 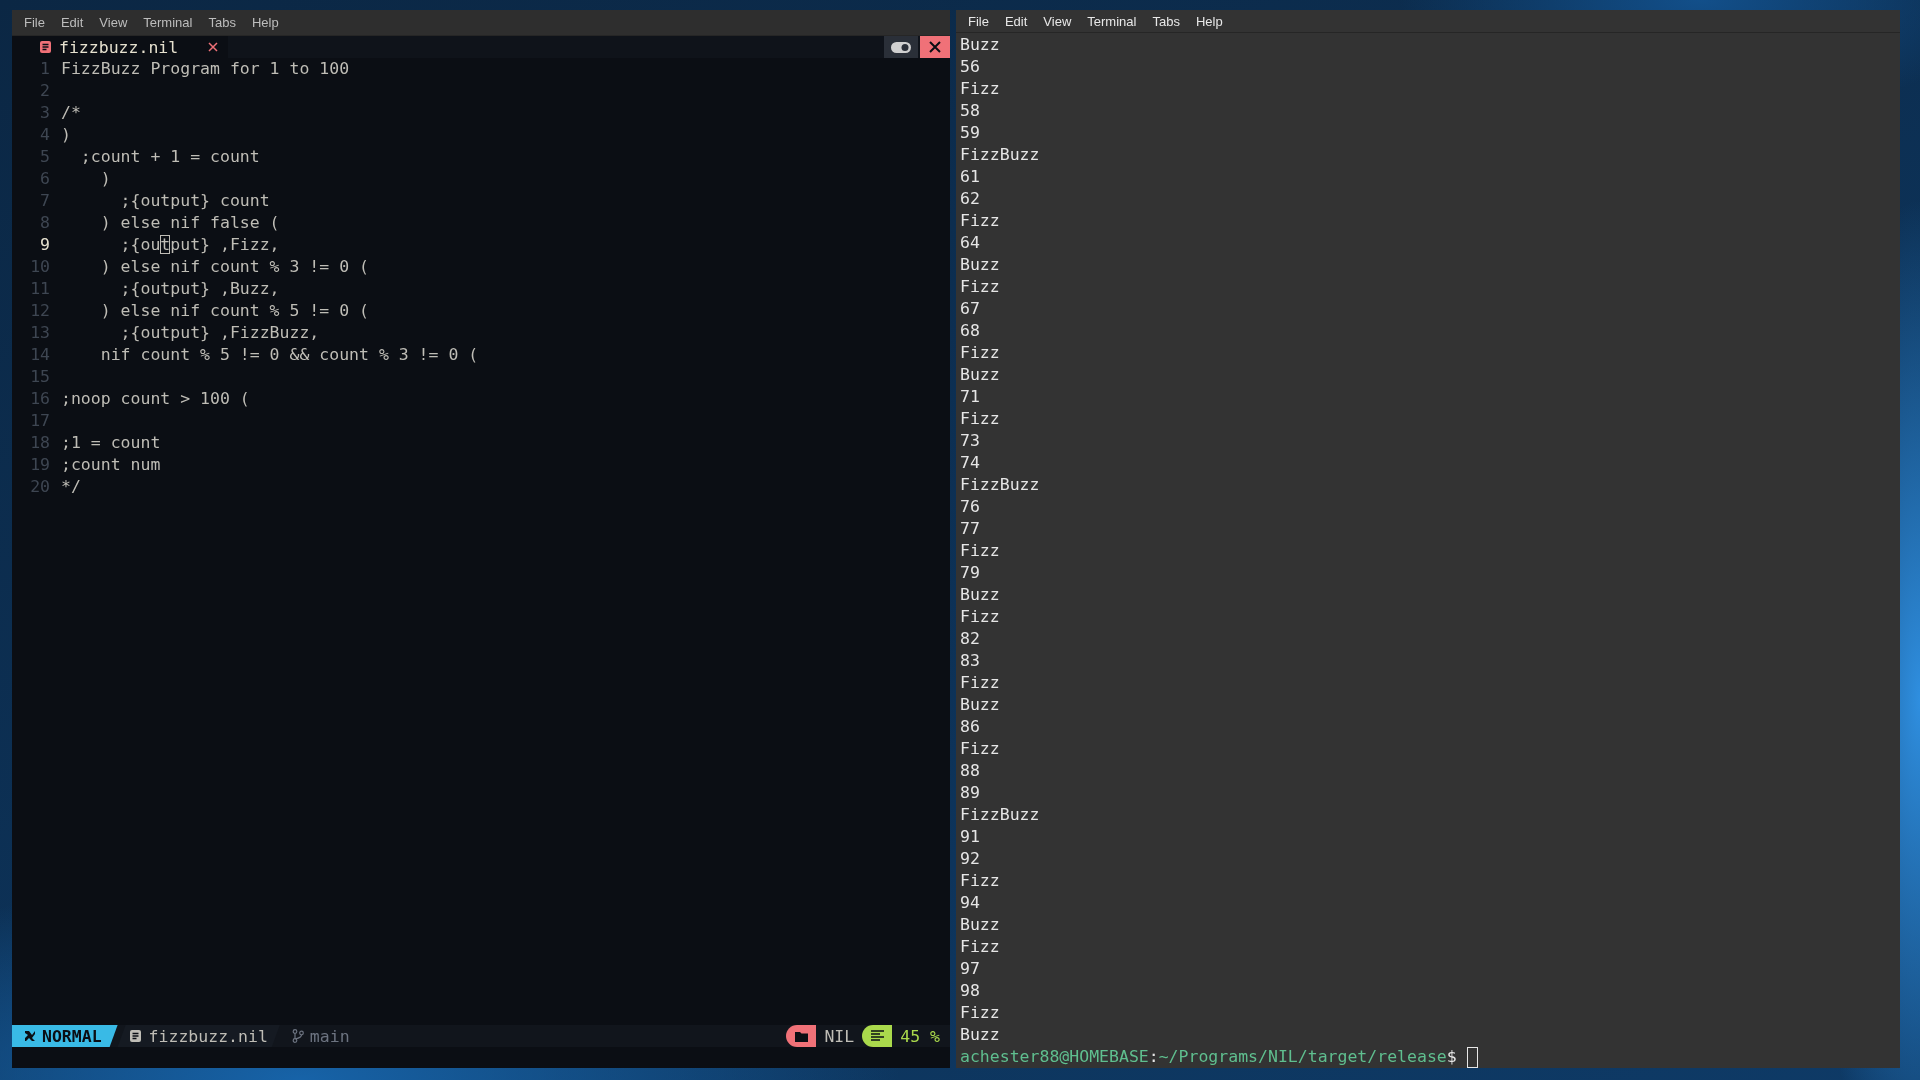 What do you see at coordinates (40, 465) in the screenshot?
I see `line-number: 19` at bounding box center [40, 465].